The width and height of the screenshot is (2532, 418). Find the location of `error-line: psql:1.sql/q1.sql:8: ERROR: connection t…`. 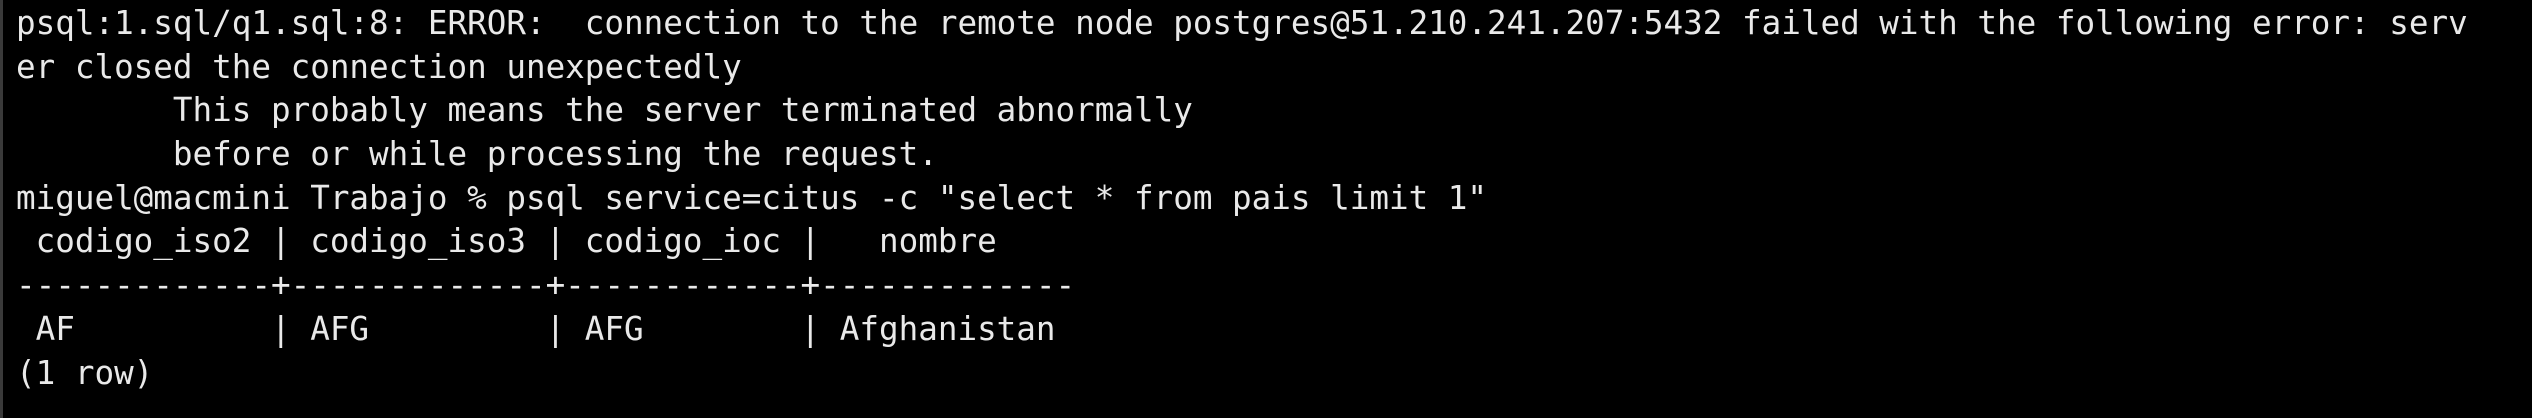

error-line: psql:1.sql/q1.sql:8: ERROR: connection t… is located at coordinates (1242, 23).